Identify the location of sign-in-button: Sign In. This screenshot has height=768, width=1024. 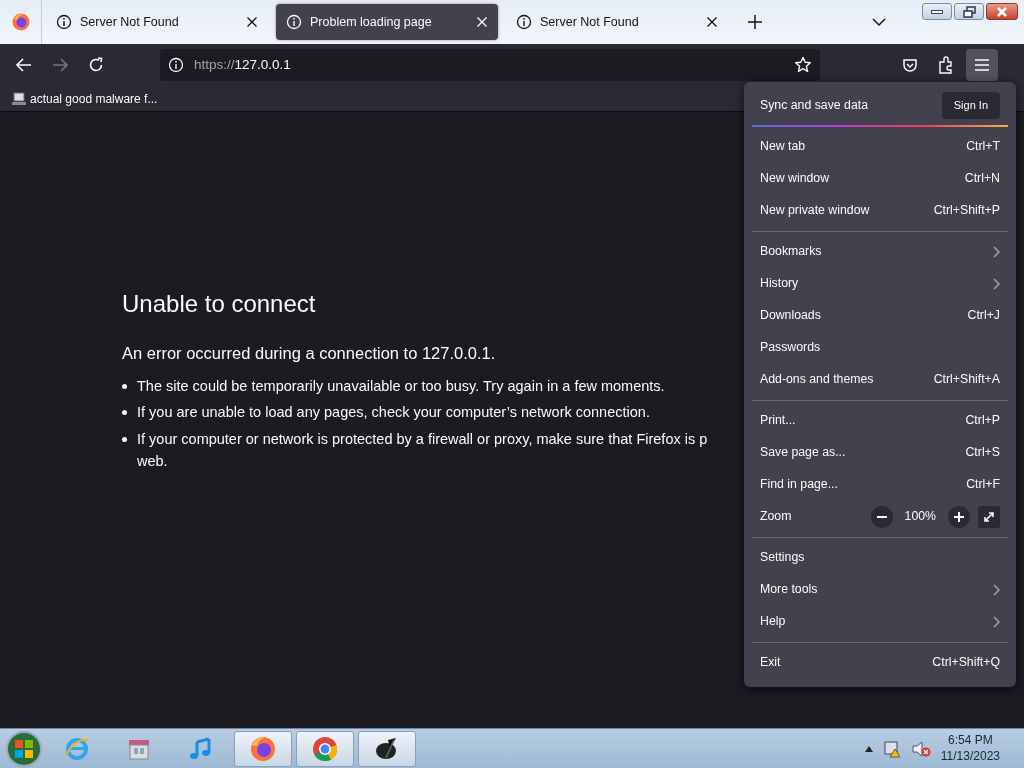
(970, 105).